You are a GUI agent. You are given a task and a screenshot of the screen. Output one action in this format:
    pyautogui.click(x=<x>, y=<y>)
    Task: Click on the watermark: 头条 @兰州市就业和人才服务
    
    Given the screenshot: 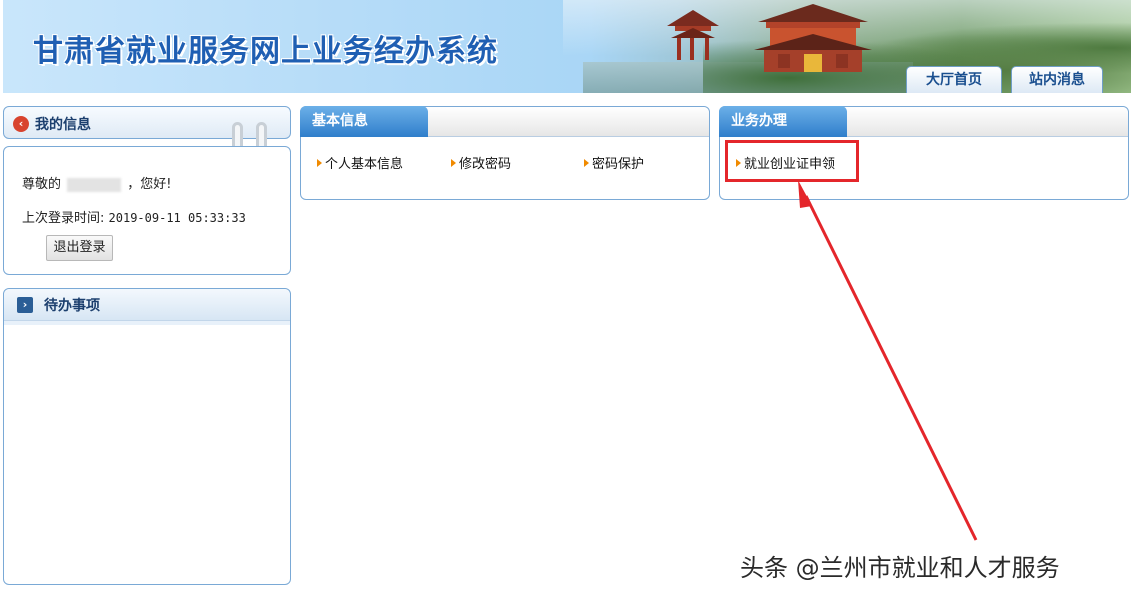 What is the action you would take?
    pyautogui.click(x=900, y=568)
    